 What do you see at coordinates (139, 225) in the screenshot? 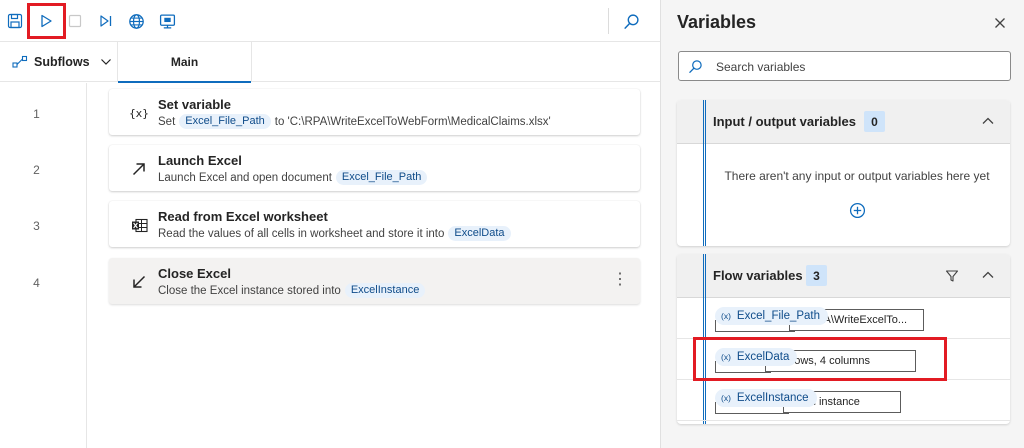
I see `excel-worksheet-icon` at bounding box center [139, 225].